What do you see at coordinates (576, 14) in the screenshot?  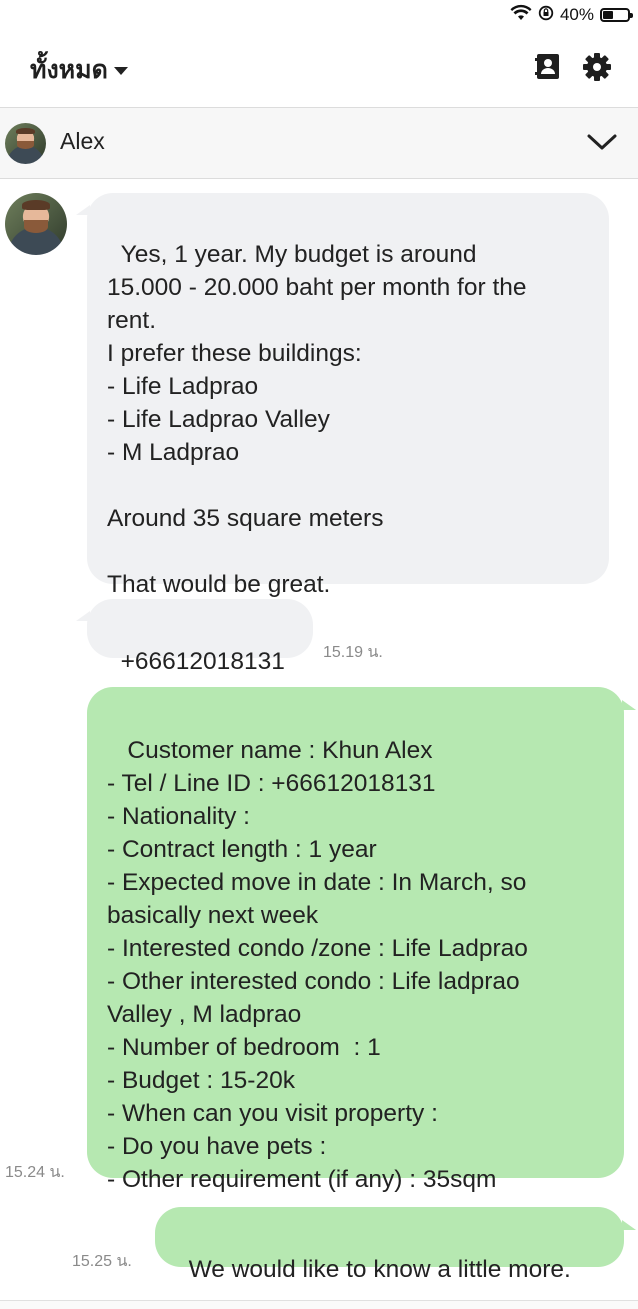 I see `battery-percent: 40%` at bounding box center [576, 14].